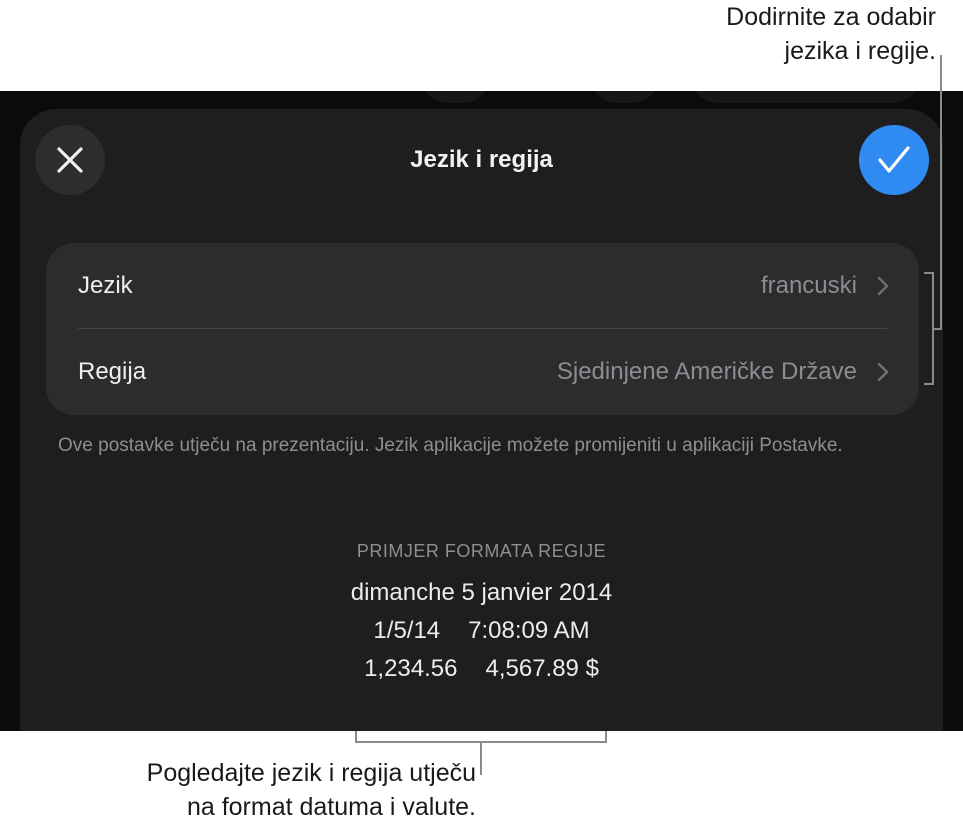 This screenshot has height=825, width=963. I want to click on sample-numbers: 1,234.56 4,567.89 $, so click(481, 669).